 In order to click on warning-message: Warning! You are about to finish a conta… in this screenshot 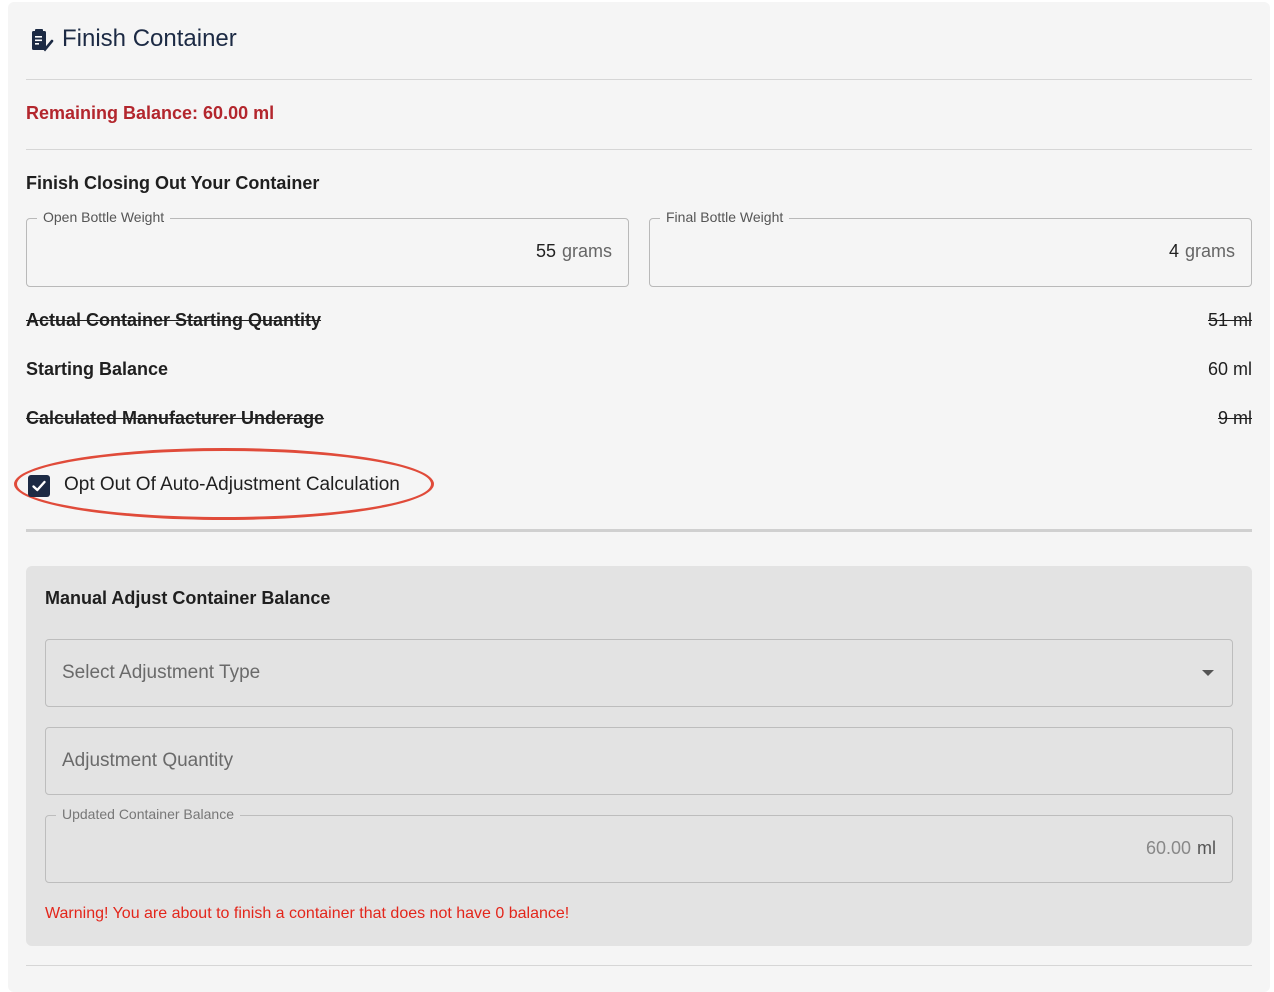, I will do `click(307, 913)`.